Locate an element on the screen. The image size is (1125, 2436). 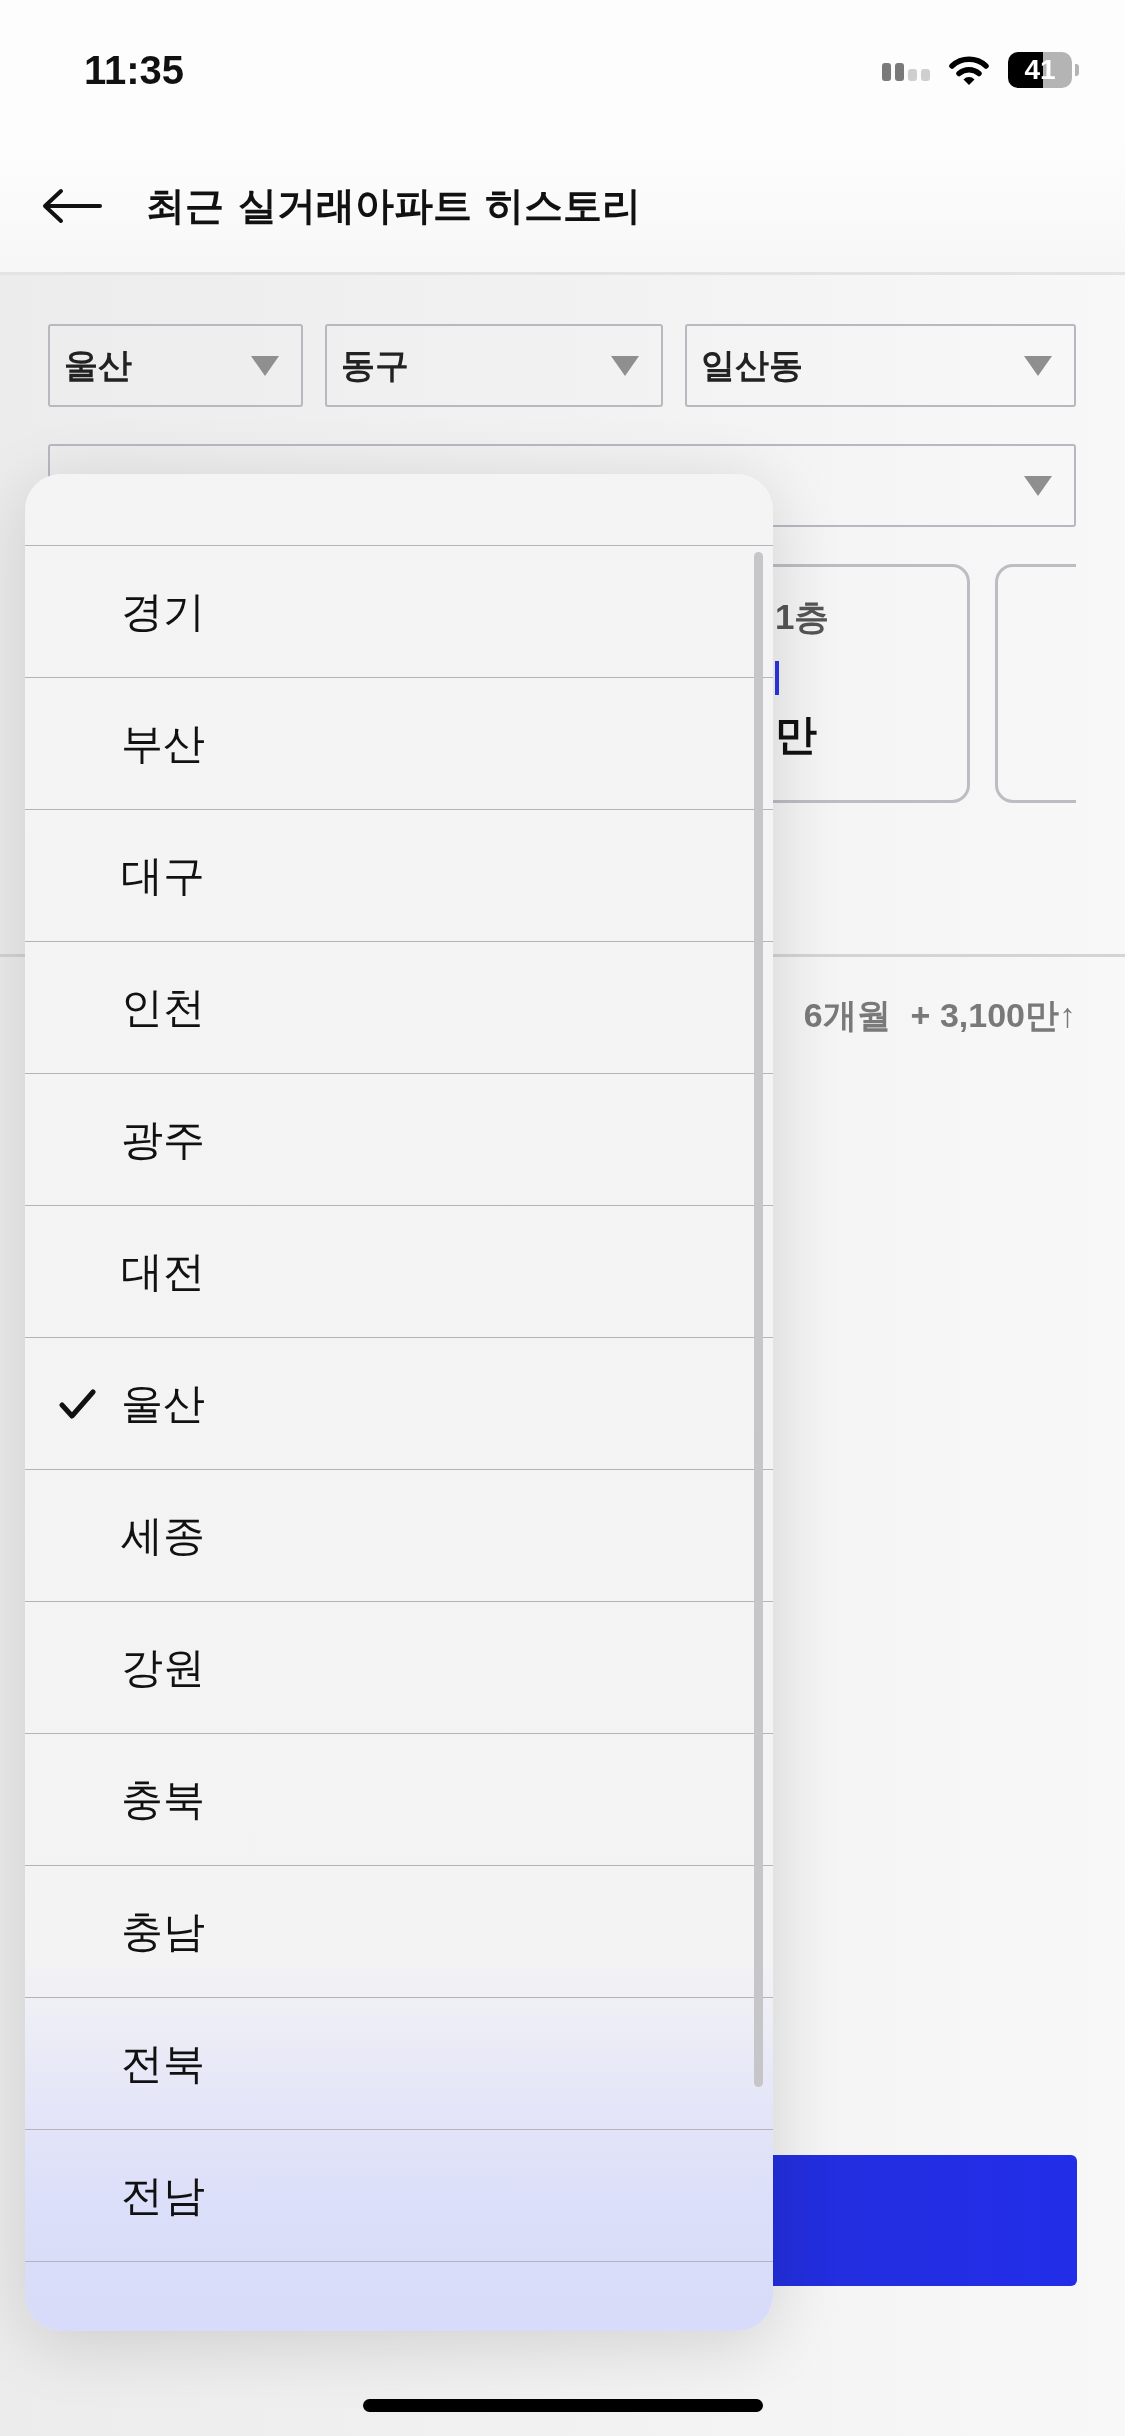
line-marker-icon is located at coordinates (777, 678).